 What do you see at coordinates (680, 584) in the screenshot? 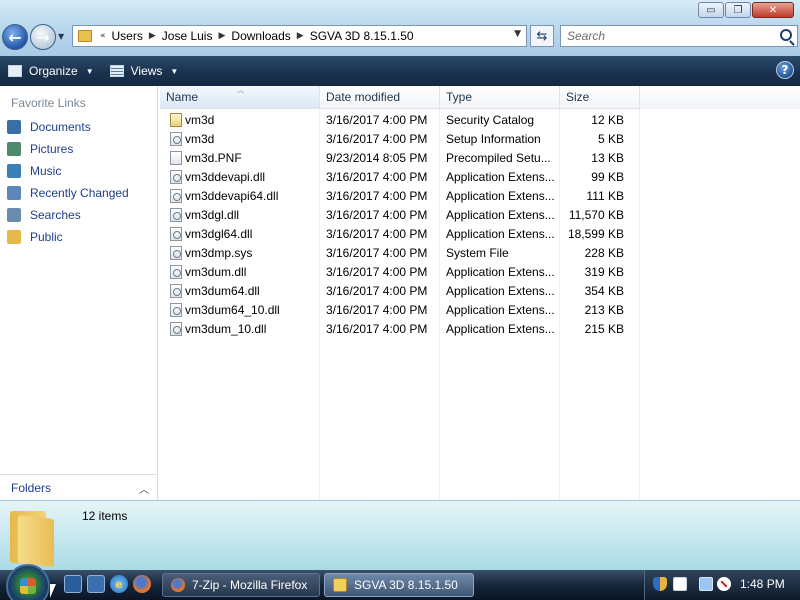
I see `action-center-flag-icon` at bounding box center [680, 584].